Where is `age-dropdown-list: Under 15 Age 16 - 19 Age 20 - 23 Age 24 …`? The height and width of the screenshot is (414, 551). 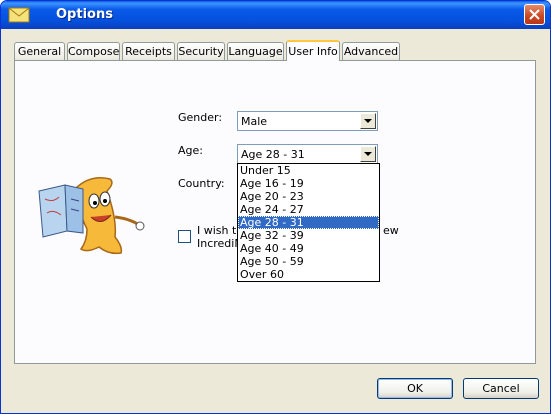 age-dropdown-list: Under 15 Age 16 - 19 Age 20 - 23 Age 24 … is located at coordinates (308, 222).